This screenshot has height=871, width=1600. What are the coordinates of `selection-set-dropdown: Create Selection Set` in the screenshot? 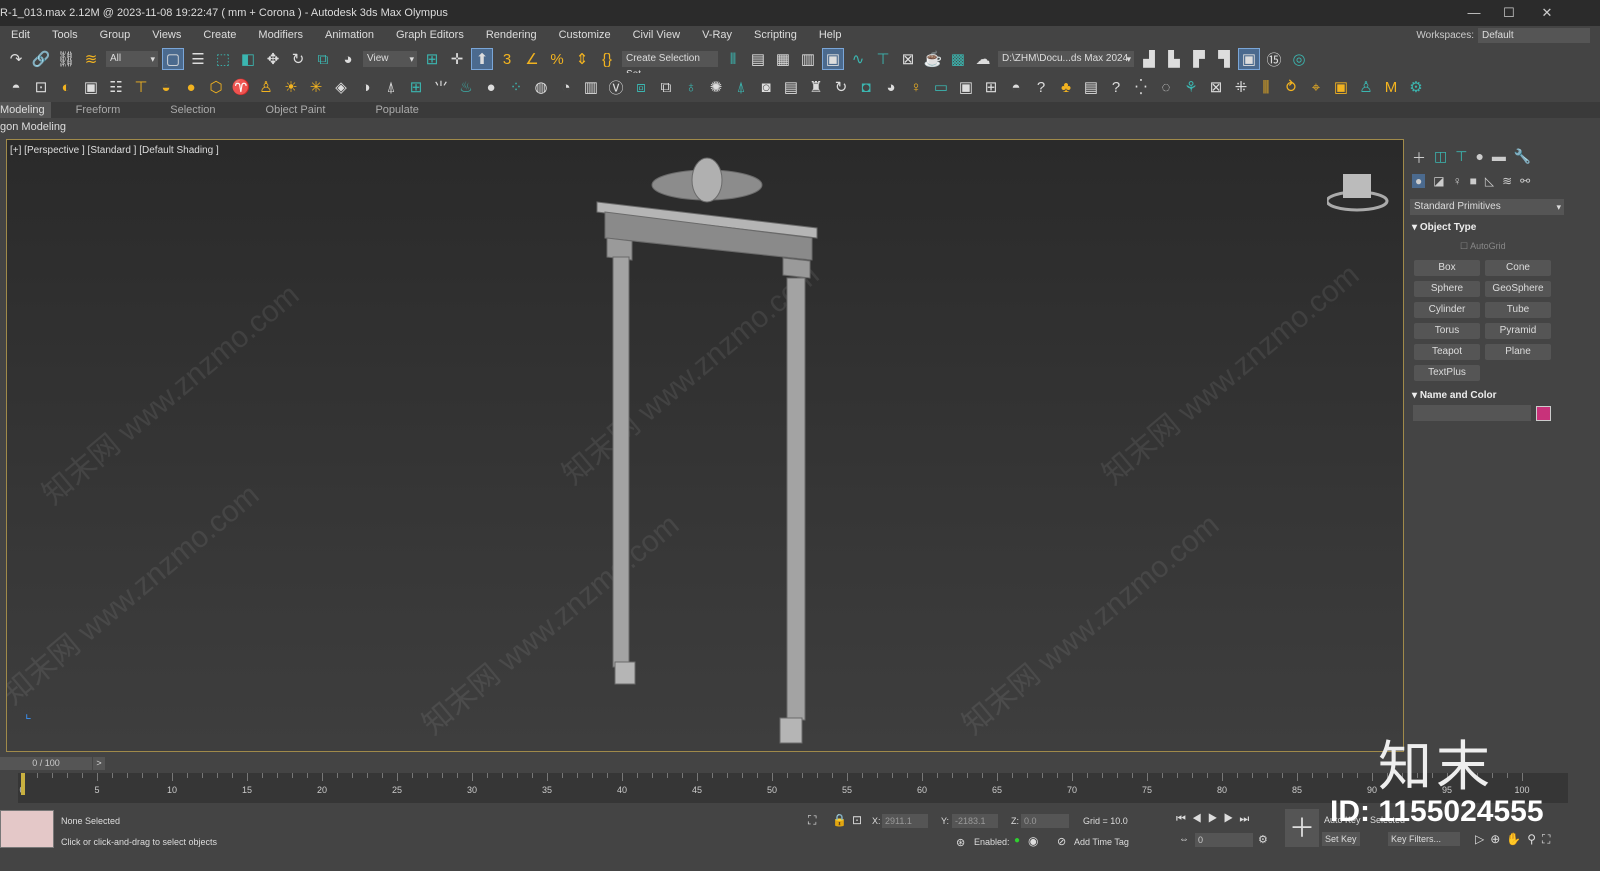 It's located at (670, 67).